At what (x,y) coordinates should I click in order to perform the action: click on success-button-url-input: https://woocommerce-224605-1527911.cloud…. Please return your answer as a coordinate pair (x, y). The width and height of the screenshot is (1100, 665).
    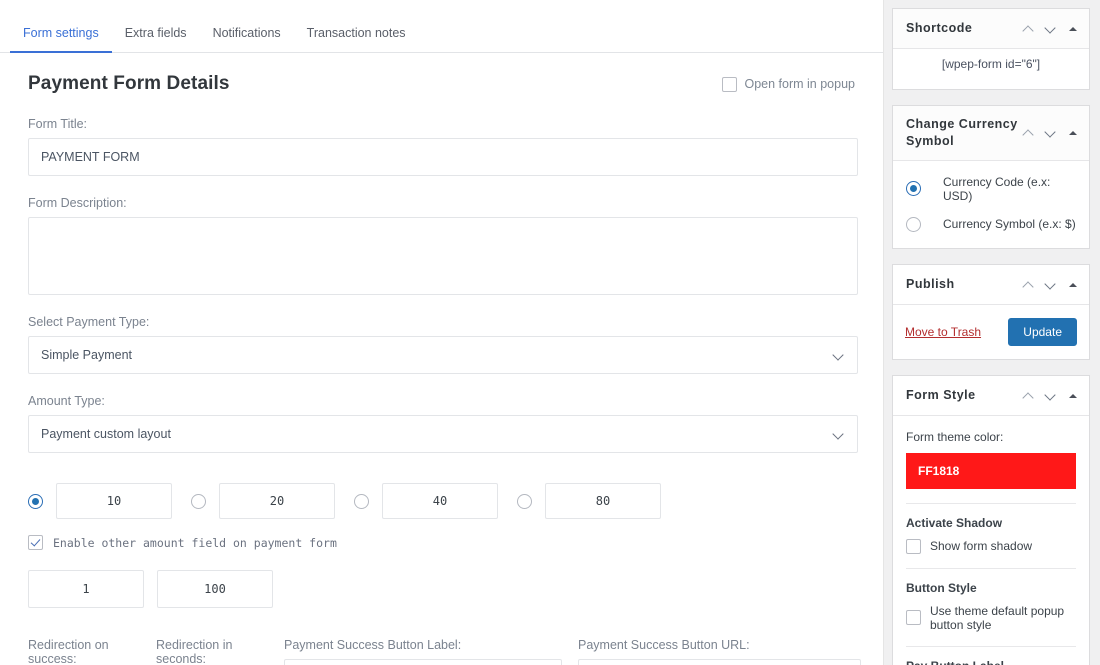
    Looking at the image, I should click on (719, 662).